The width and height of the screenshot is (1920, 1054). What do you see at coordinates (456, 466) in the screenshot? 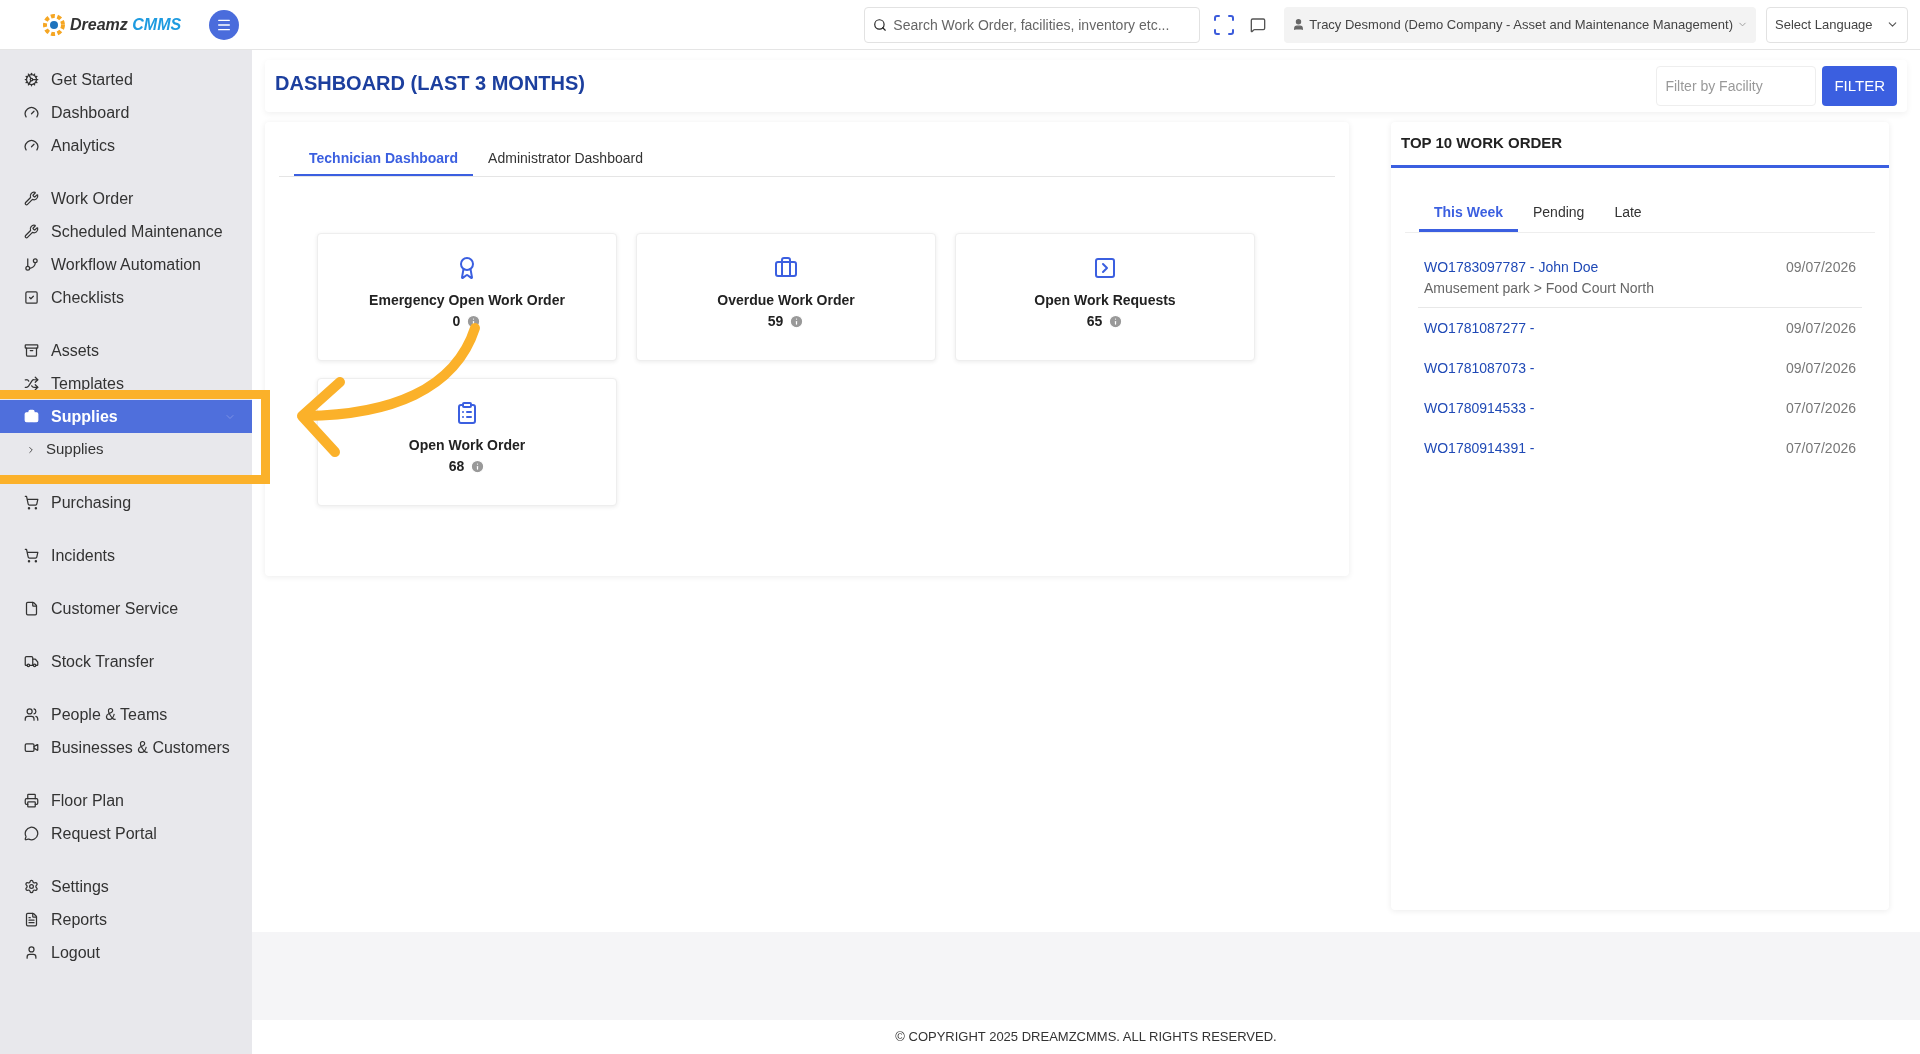
I see `stat-value: 68` at bounding box center [456, 466].